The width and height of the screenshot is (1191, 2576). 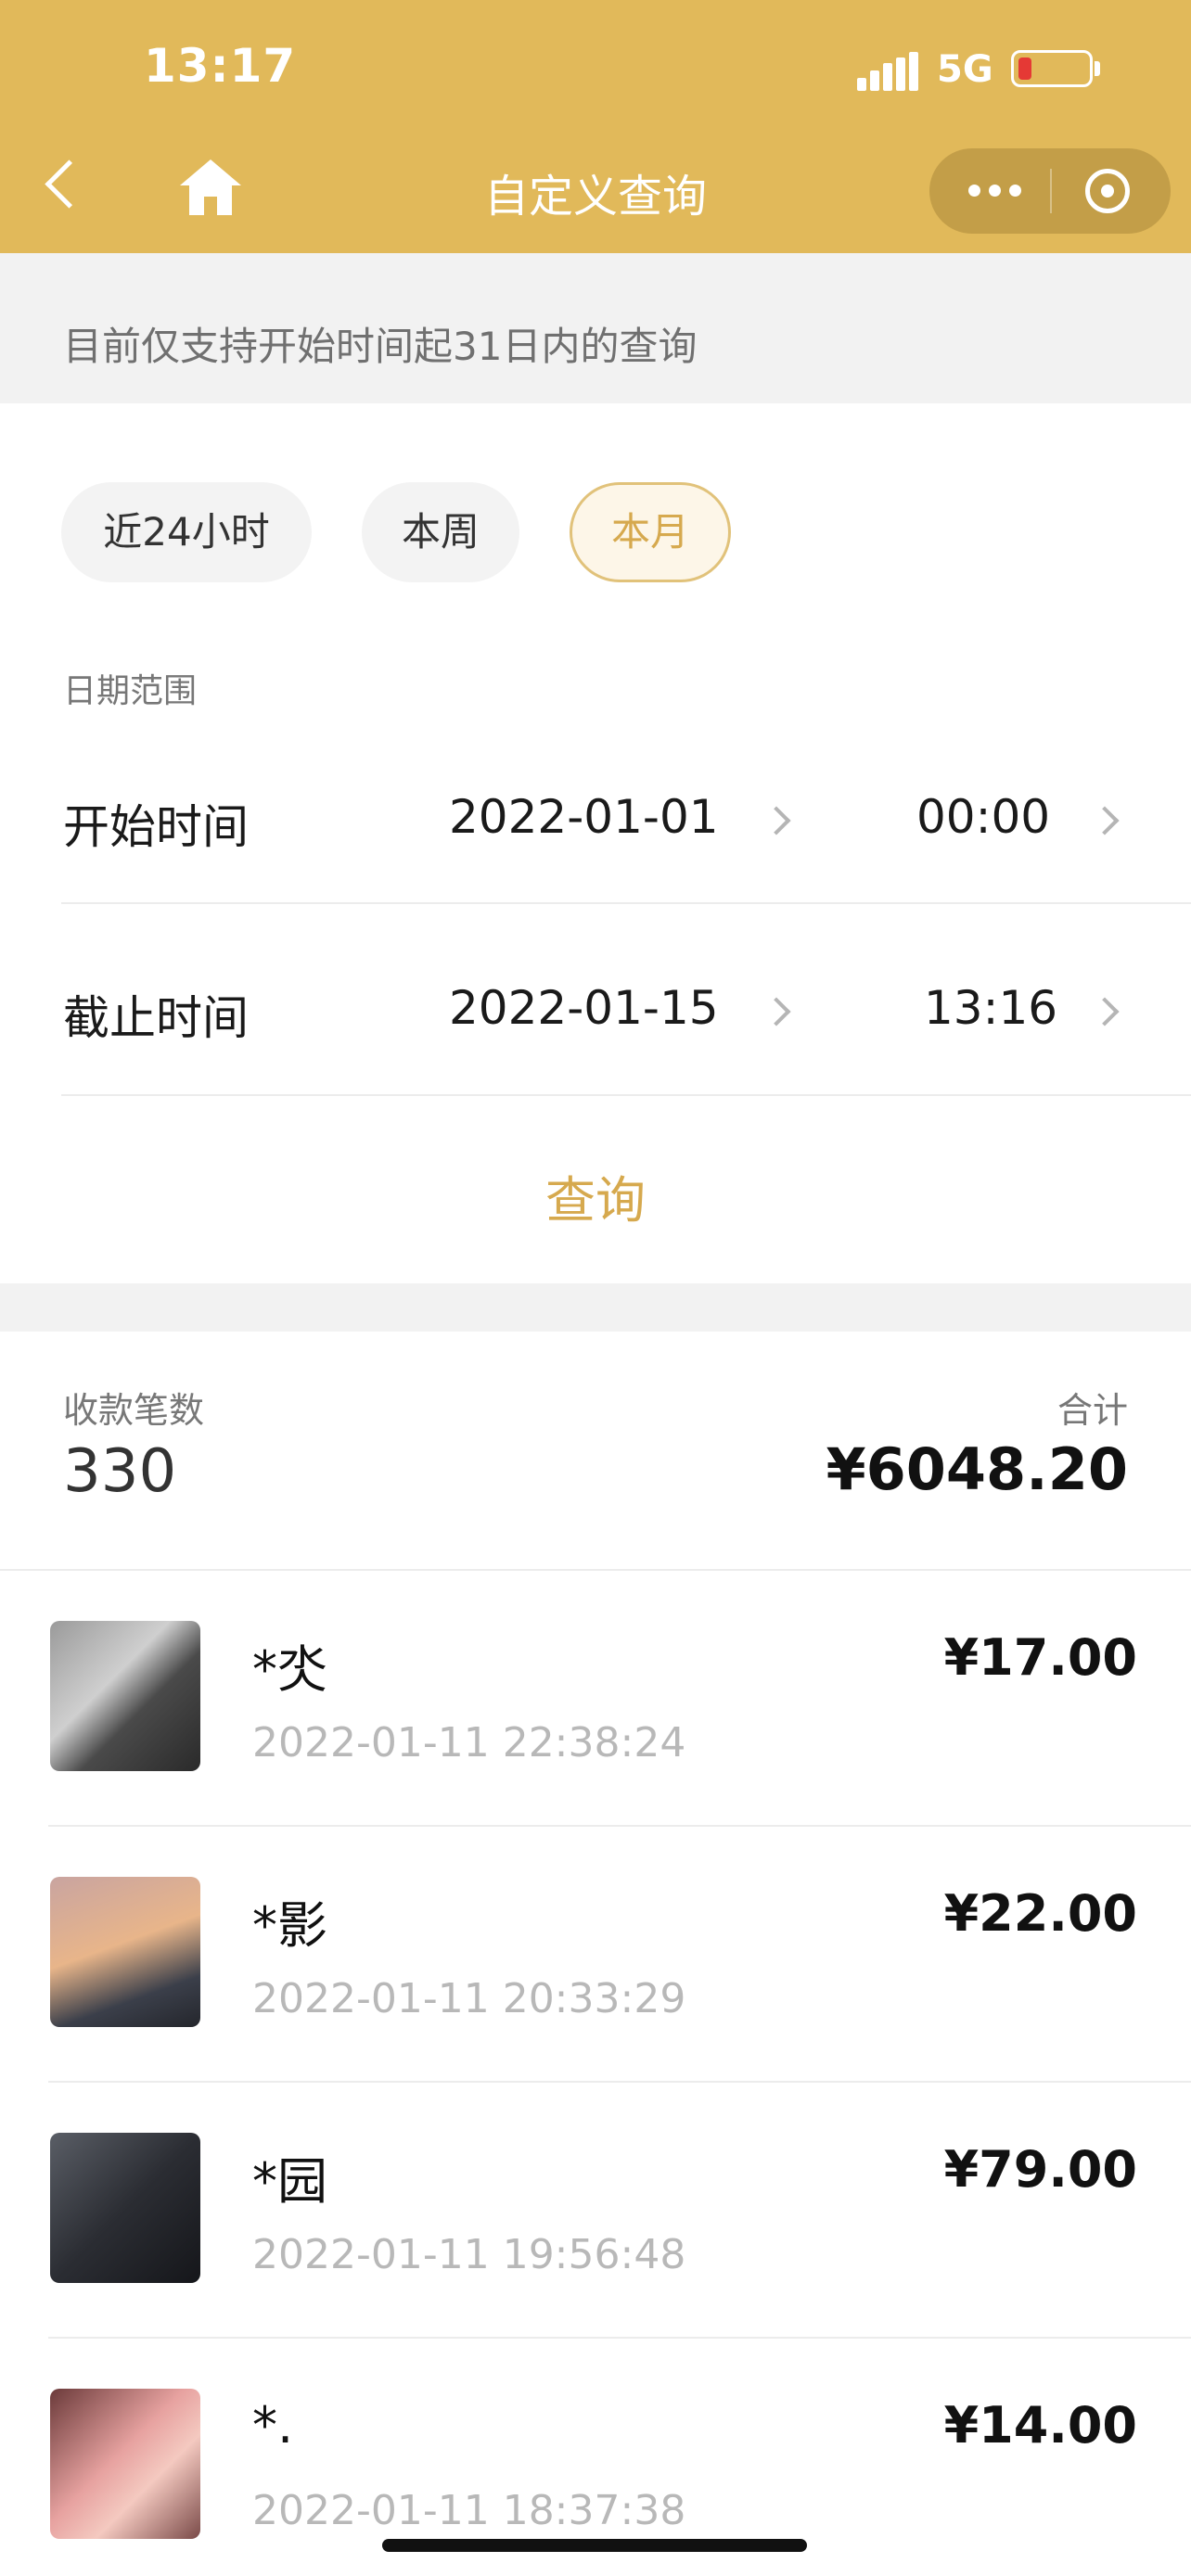 What do you see at coordinates (156, 827) in the screenshot?
I see `start-time-label: 开始时间` at bounding box center [156, 827].